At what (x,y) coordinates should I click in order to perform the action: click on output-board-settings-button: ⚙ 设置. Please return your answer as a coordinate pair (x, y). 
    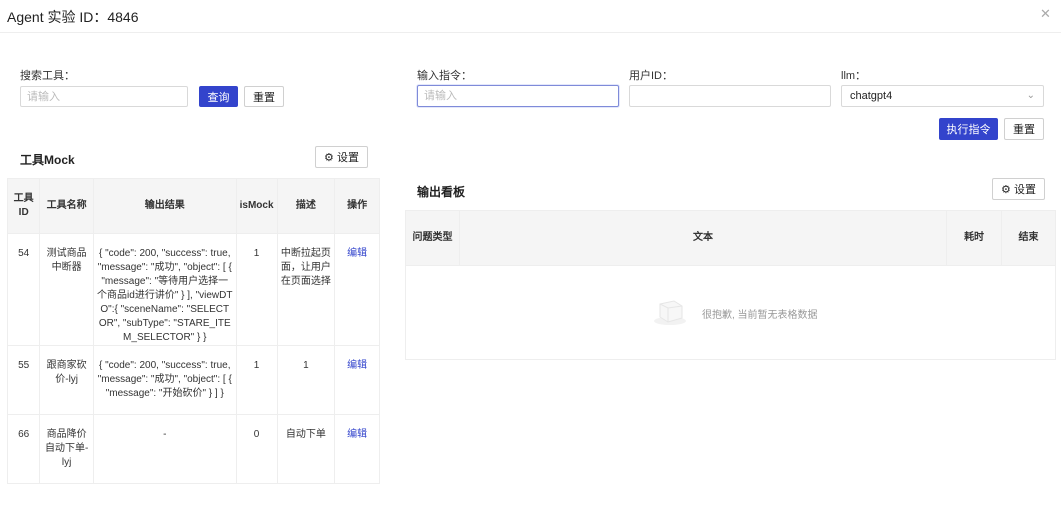
    Looking at the image, I should click on (1018, 189).